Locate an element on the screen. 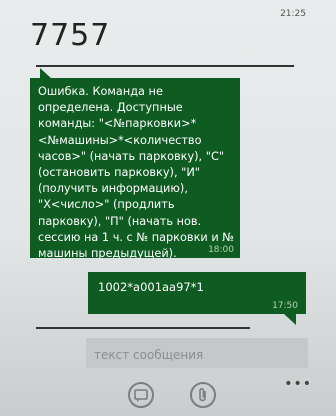 This screenshot has width=336, height=416. outgoing-bubble-tail is located at coordinates (290, 319).